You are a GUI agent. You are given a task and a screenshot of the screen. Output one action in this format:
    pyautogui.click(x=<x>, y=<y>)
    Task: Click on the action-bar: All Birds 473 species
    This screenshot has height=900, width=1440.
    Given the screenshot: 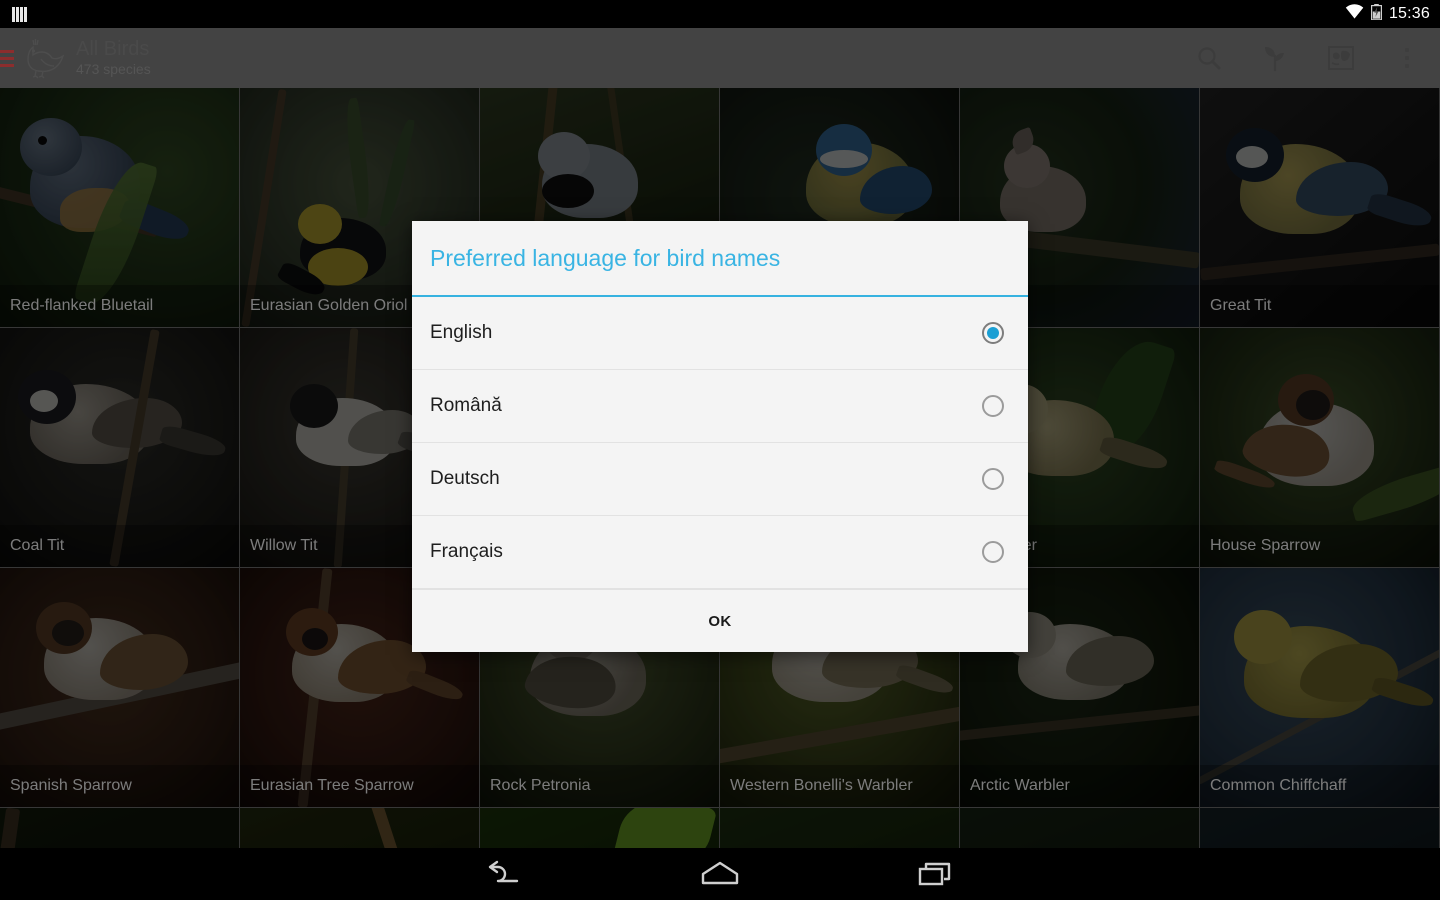 What is the action you would take?
    pyautogui.click(x=720, y=58)
    